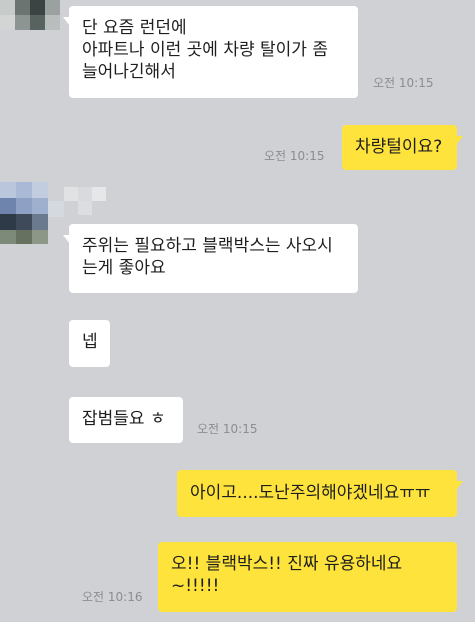 This screenshot has width=475, height=622. I want to click on message-timestamp: 오전 10:16, so click(112, 597).